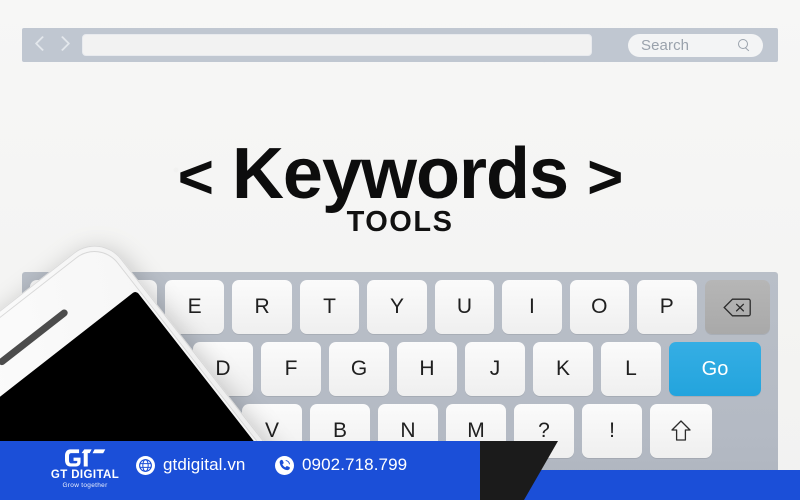 The image size is (800, 500). What do you see at coordinates (145, 465) in the screenshot?
I see `globe-icon` at bounding box center [145, 465].